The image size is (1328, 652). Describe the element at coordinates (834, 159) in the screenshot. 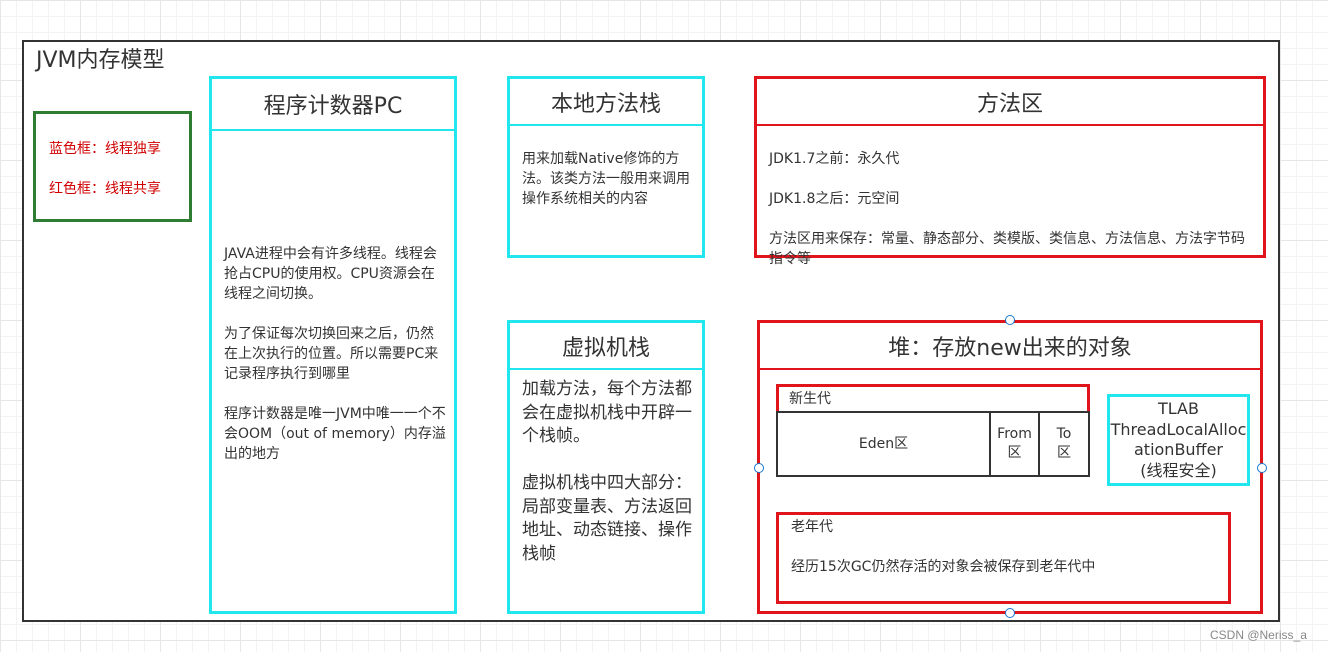

I see `method-area-line-jdk17: JDK1.7之前：永久代` at that location.